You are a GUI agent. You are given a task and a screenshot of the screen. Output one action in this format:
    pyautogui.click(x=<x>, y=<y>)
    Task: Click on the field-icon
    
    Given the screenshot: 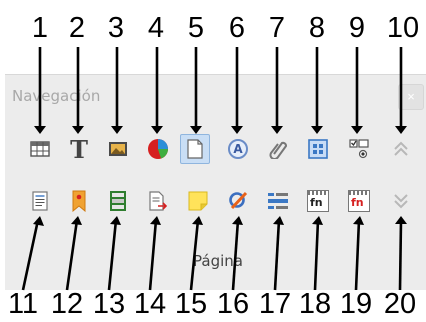 What is the action you would take?
    pyautogui.click(x=278, y=201)
    